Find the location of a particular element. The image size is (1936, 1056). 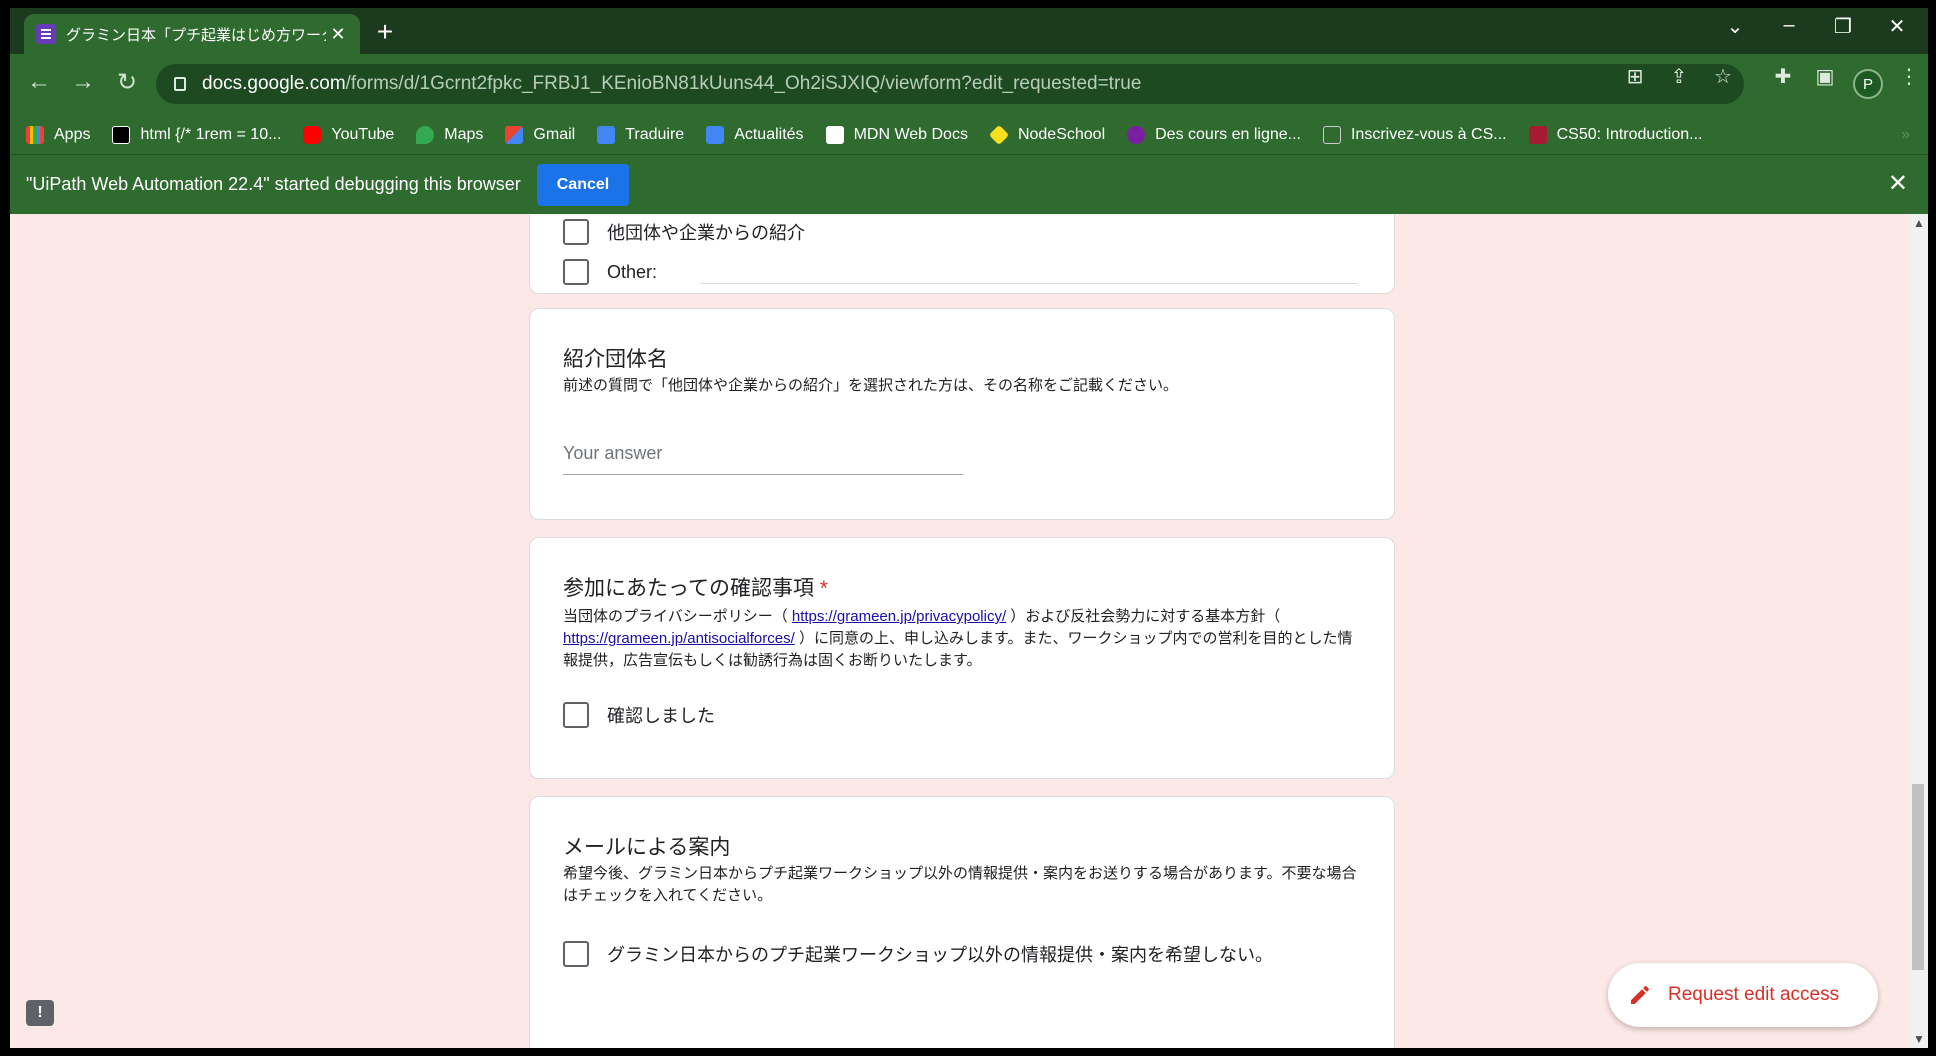

checkbox-option: 他団体や企業からの紹介 is located at coordinates (684, 232).